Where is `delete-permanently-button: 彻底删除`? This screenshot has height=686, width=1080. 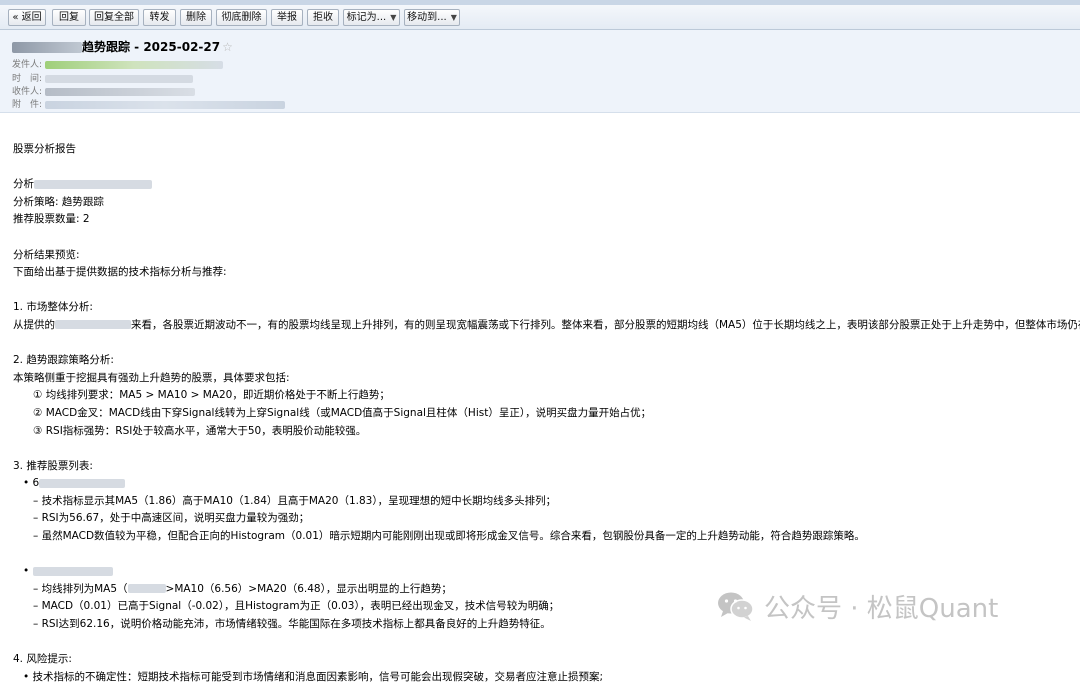
delete-permanently-button: 彻底删除 is located at coordinates (241, 17).